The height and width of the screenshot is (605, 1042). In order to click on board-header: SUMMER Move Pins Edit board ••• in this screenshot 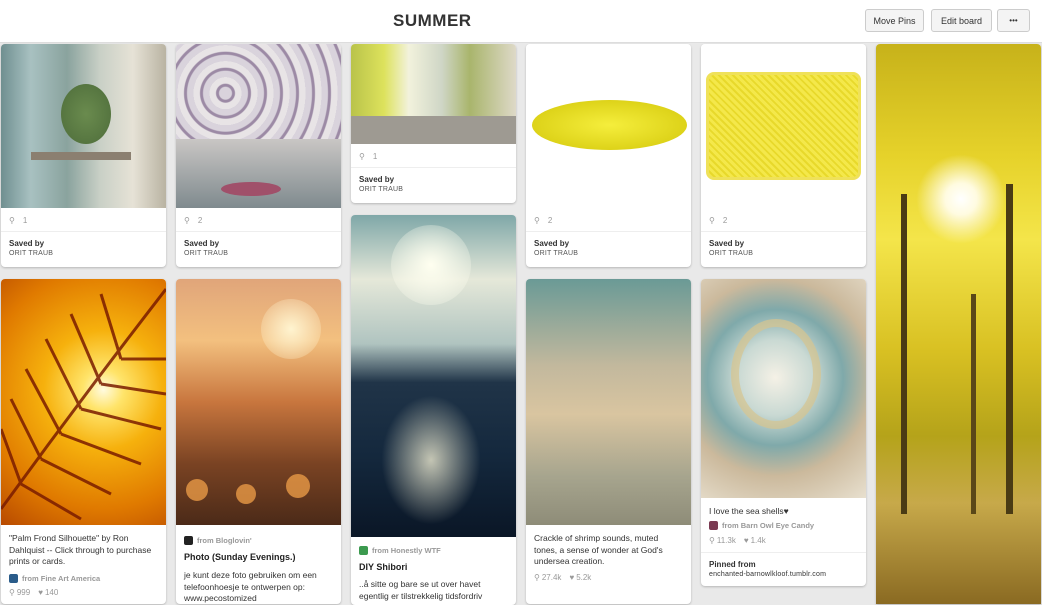, I will do `click(521, 21)`.